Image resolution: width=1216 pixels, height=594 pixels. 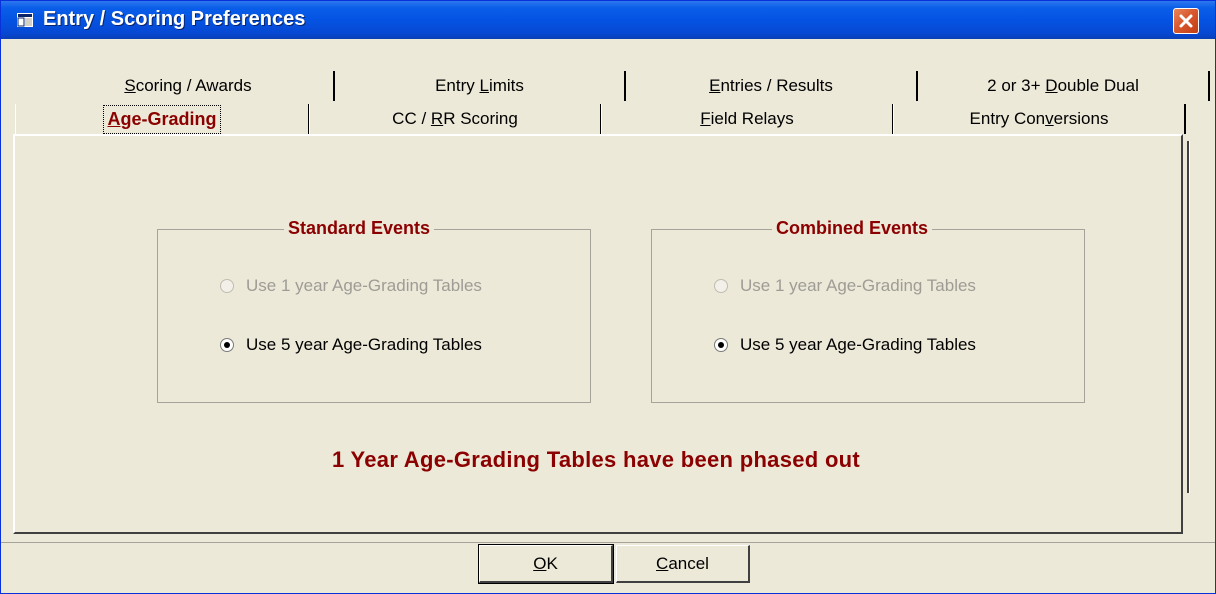 What do you see at coordinates (683, 564) in the screenshot?
I see `cancel-button: Cancel` at bounding box center [683, 564].